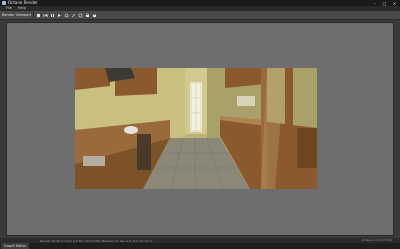 Image resolution: width=400 pixels, height=249 pixels. I want to click on toolbar-label: Render Viewport, so click(17, 15).